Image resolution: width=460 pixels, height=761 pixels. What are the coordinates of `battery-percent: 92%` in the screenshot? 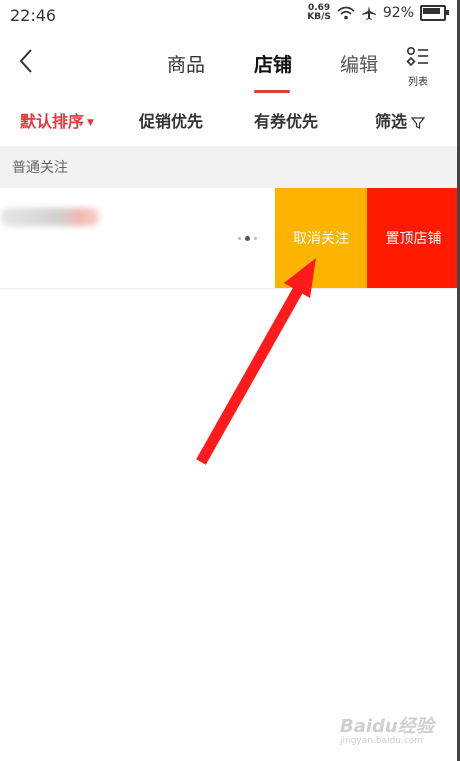 It's located at (398, 13).